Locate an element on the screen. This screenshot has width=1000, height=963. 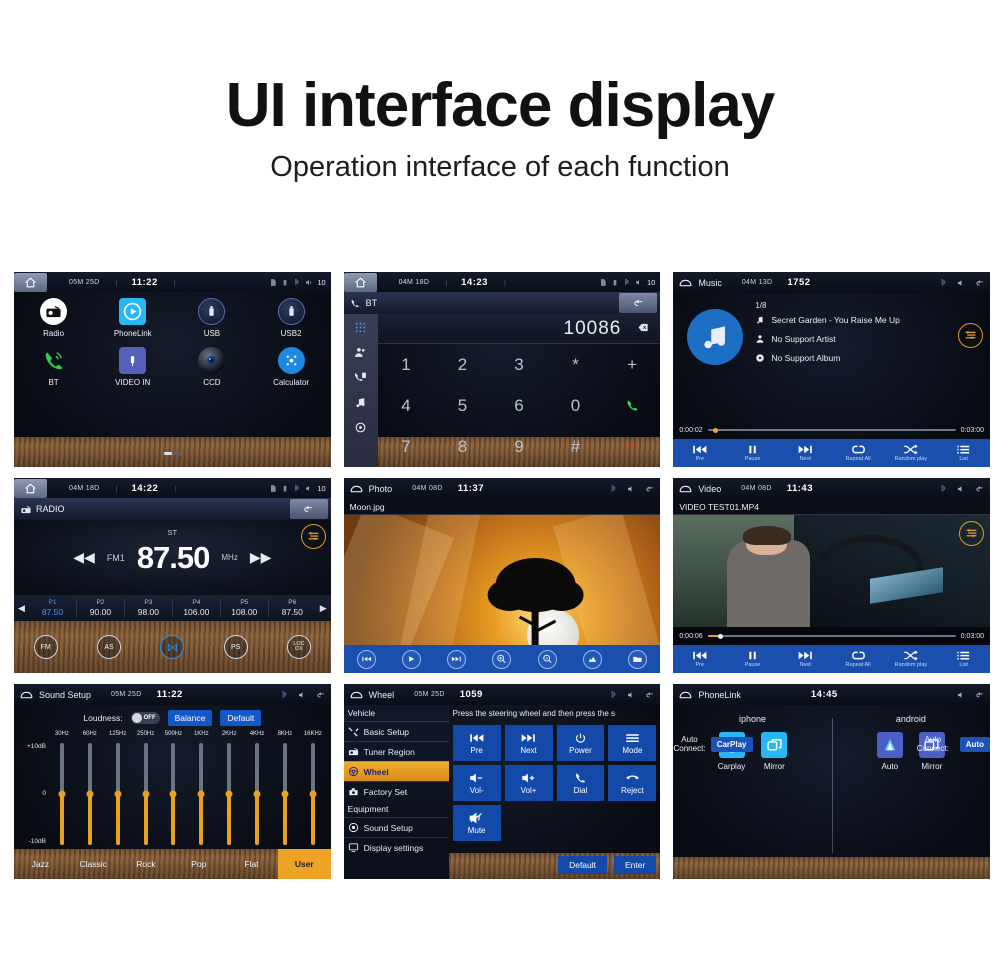
menu-item-sound-setup: Sound Setup is located at coordinates (396, 827).